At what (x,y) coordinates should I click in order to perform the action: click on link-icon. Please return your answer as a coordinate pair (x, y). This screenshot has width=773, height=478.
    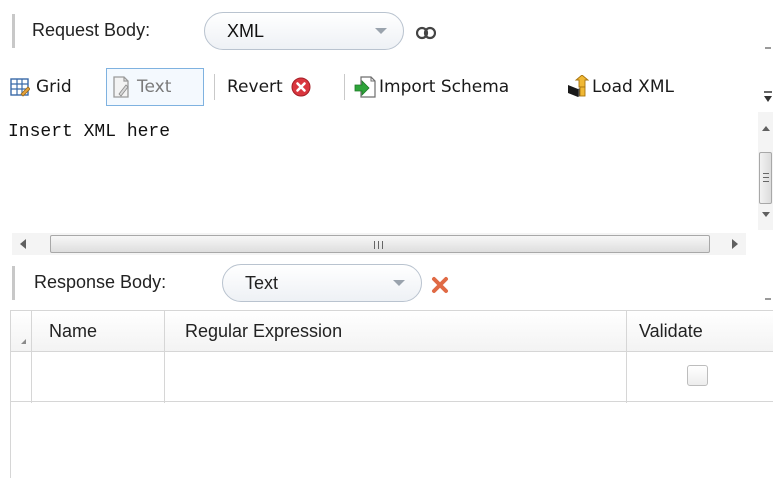
    Looking at the image, I should click on (426, 33).